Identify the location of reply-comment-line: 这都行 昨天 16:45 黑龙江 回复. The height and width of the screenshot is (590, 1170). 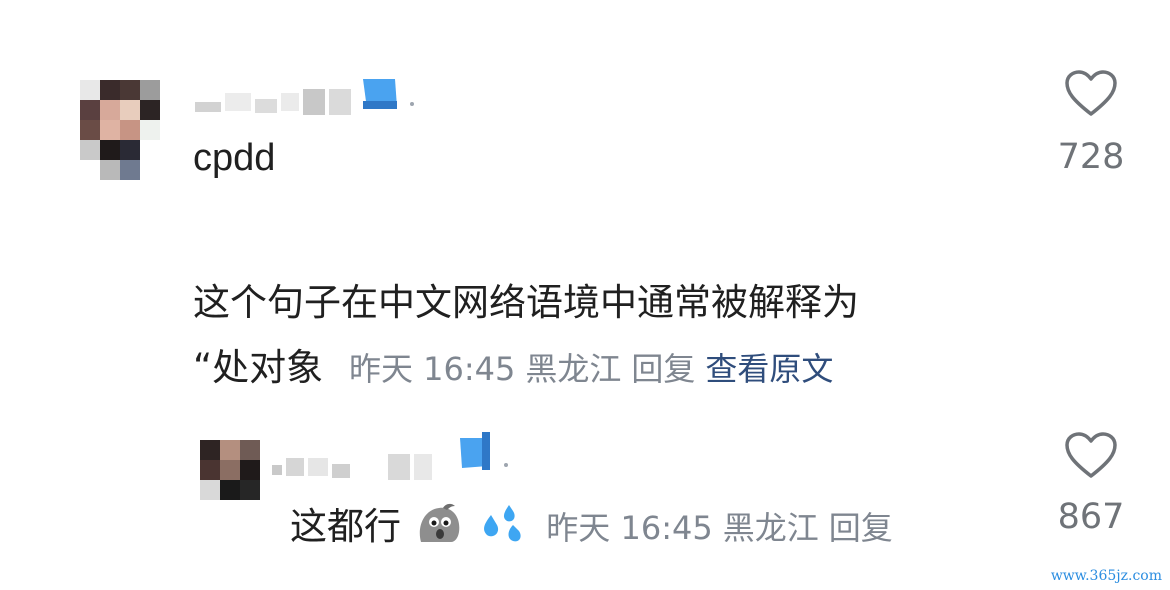
(591, 525).